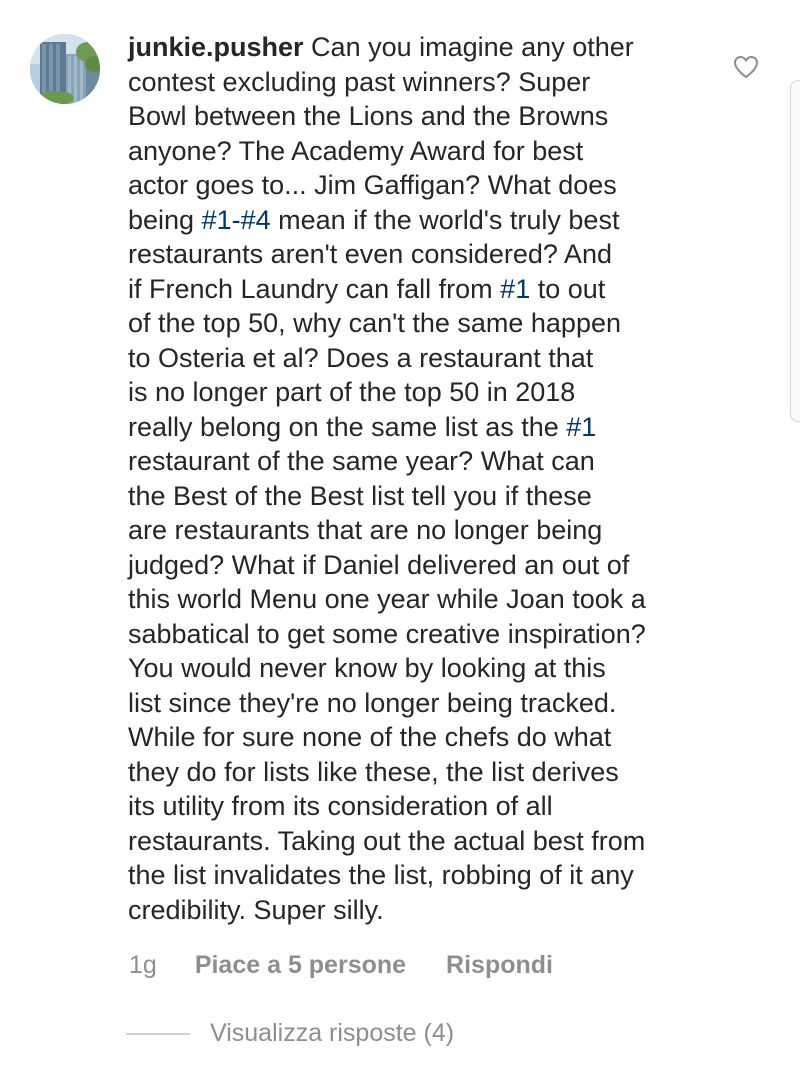 Image resolution: width=800 pixels, height=1084 pixels. I want to click on avatar, so click(65, 69).